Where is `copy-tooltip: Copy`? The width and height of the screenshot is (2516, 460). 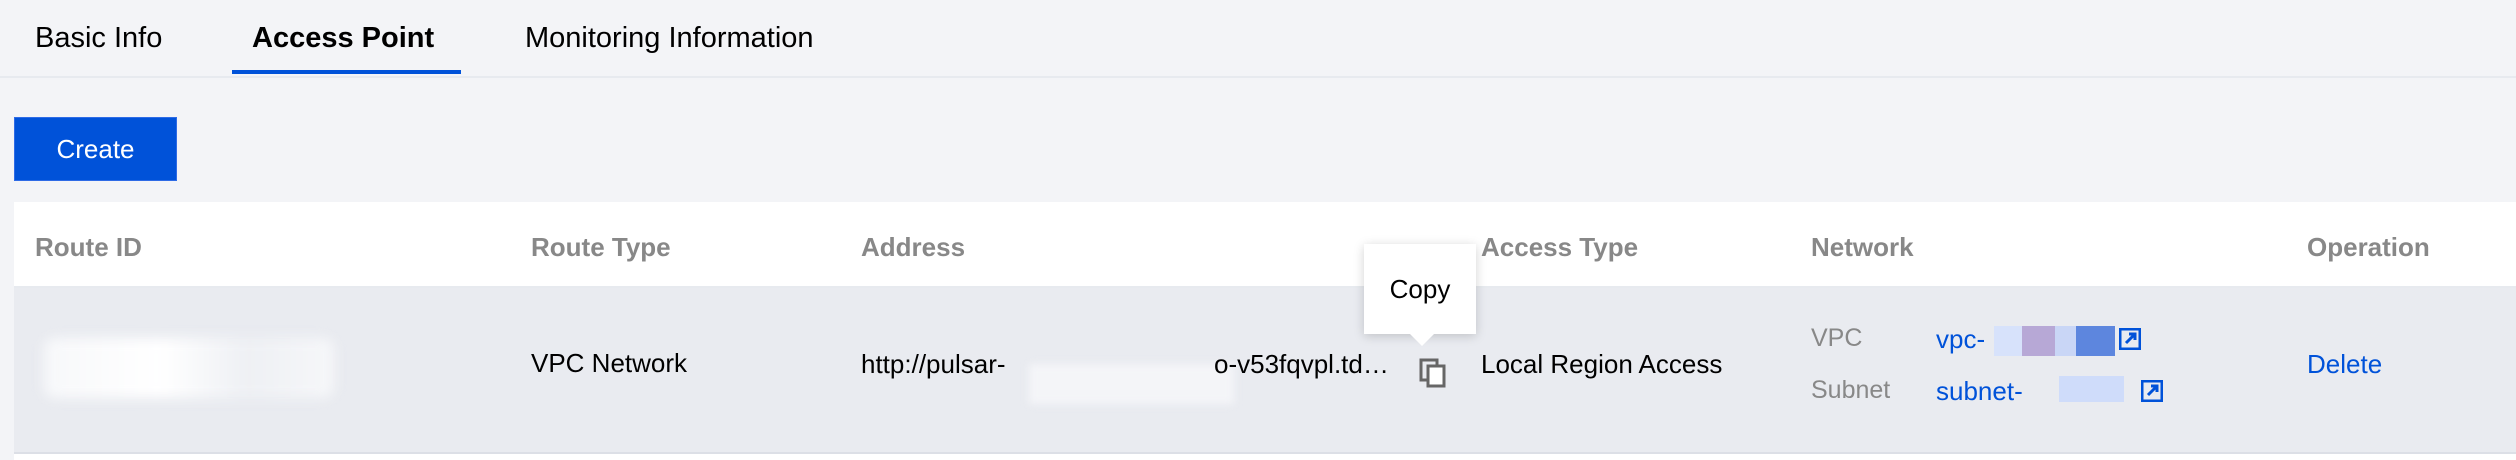 copy-tooltip: Copy is located at coordinates (1420, 295).